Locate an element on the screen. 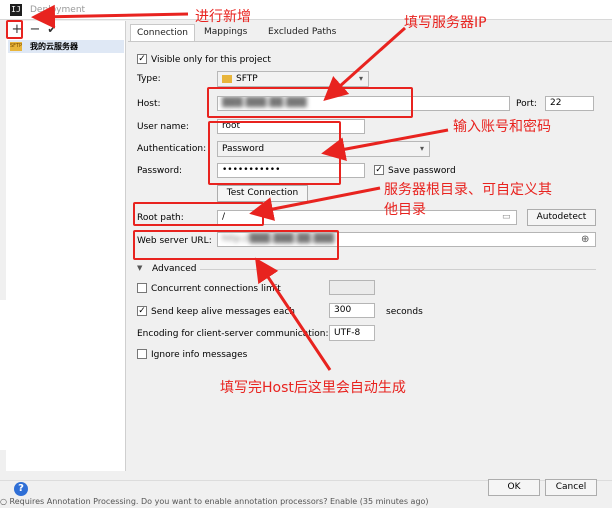  annotation-root-dir-line1: 服务器根目录、可自定义其 is located at coordinates (468, 190).